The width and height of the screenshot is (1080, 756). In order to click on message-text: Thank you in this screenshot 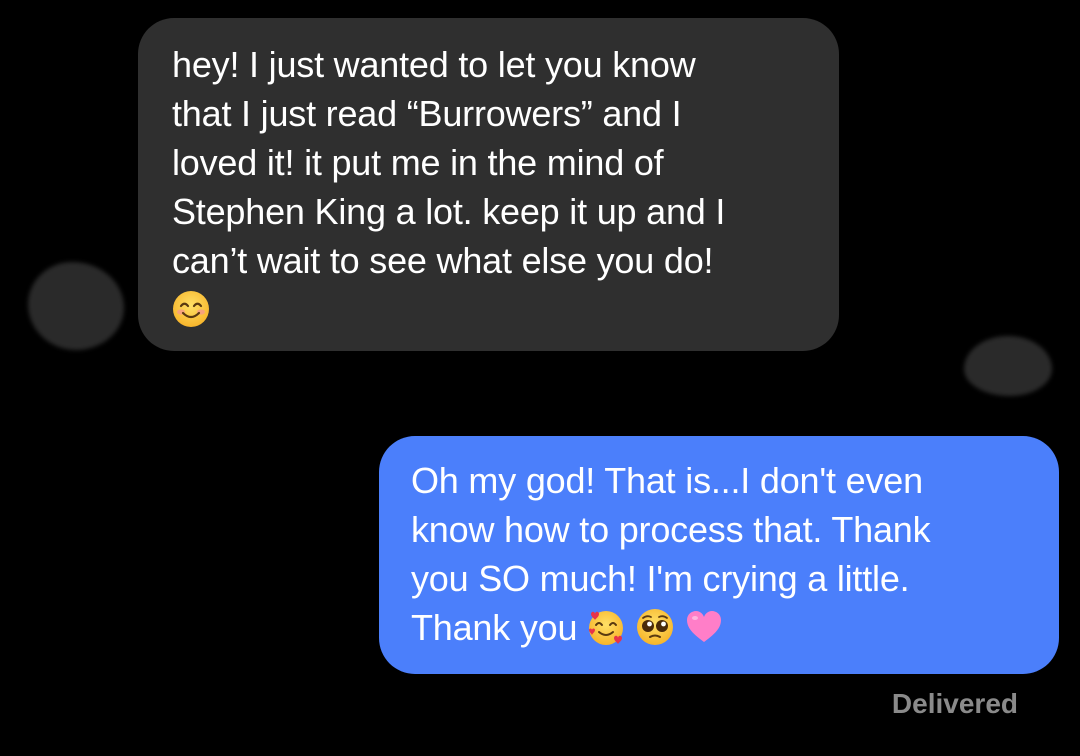, I will do `click(494, 627)`.